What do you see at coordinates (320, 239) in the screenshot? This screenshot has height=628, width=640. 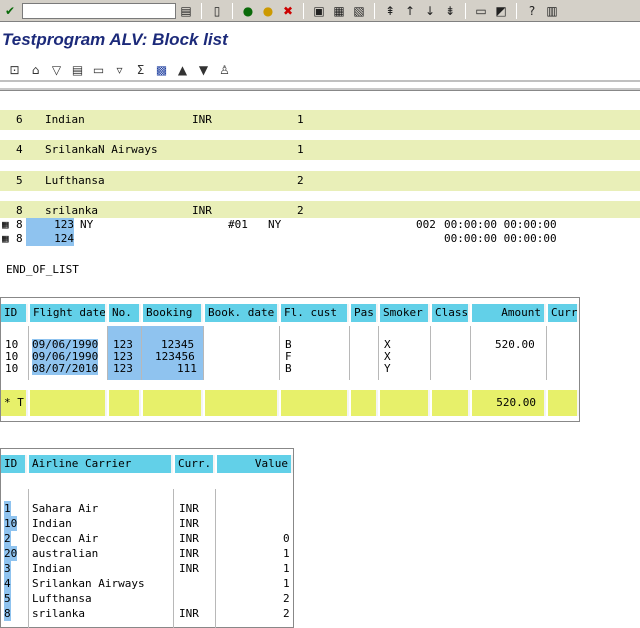 I see `detail-row: ▦ 8 124 00:00:00 00:00:00` at bounding box center [320, 239].